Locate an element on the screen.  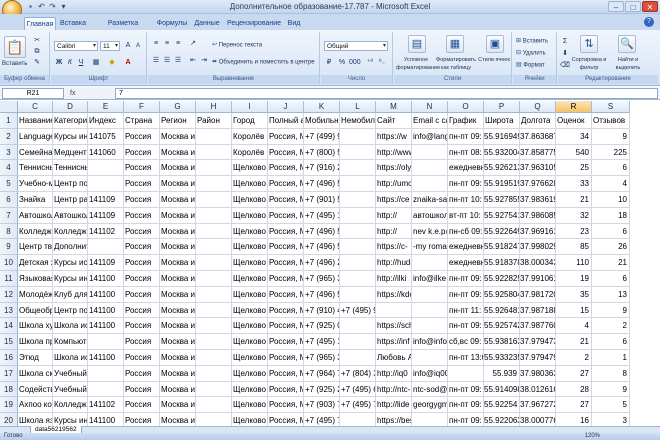
table-cell: Центр повышения квали is located at coordinates (70, 184).